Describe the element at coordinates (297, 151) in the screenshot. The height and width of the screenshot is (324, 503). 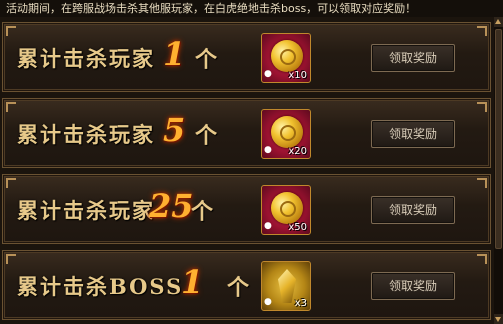
I see `item-quantity: x20` at that location.